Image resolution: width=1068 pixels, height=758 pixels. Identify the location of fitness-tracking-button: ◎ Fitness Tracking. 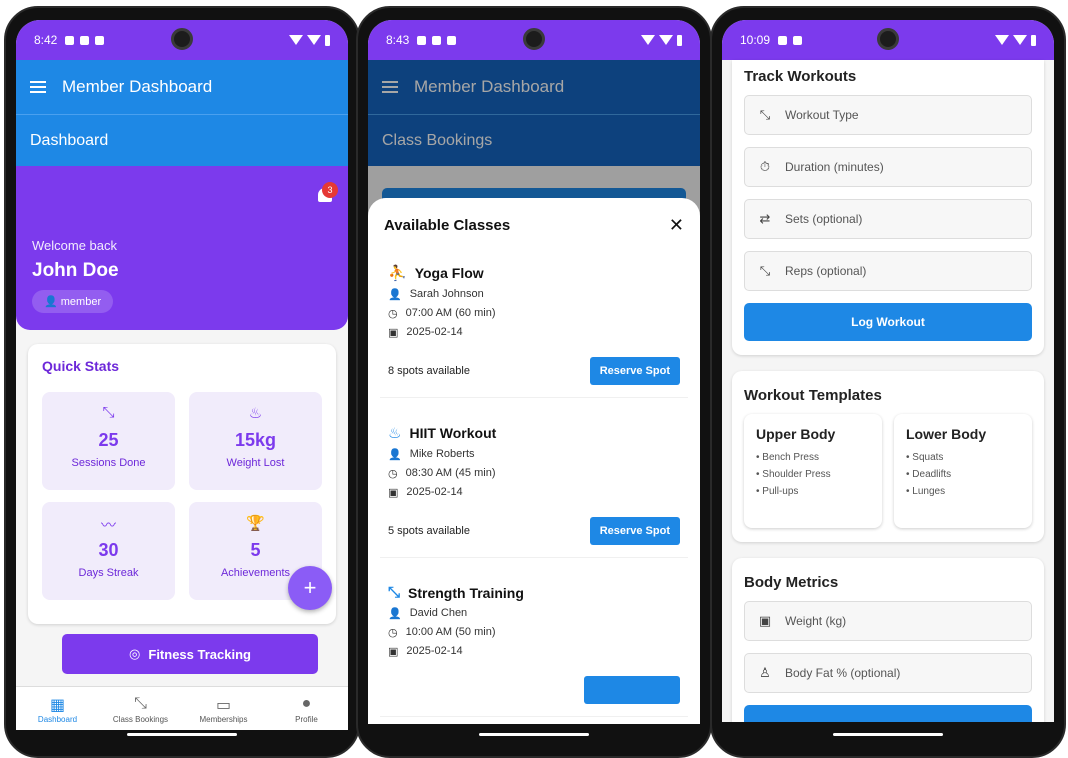
(190, 654).